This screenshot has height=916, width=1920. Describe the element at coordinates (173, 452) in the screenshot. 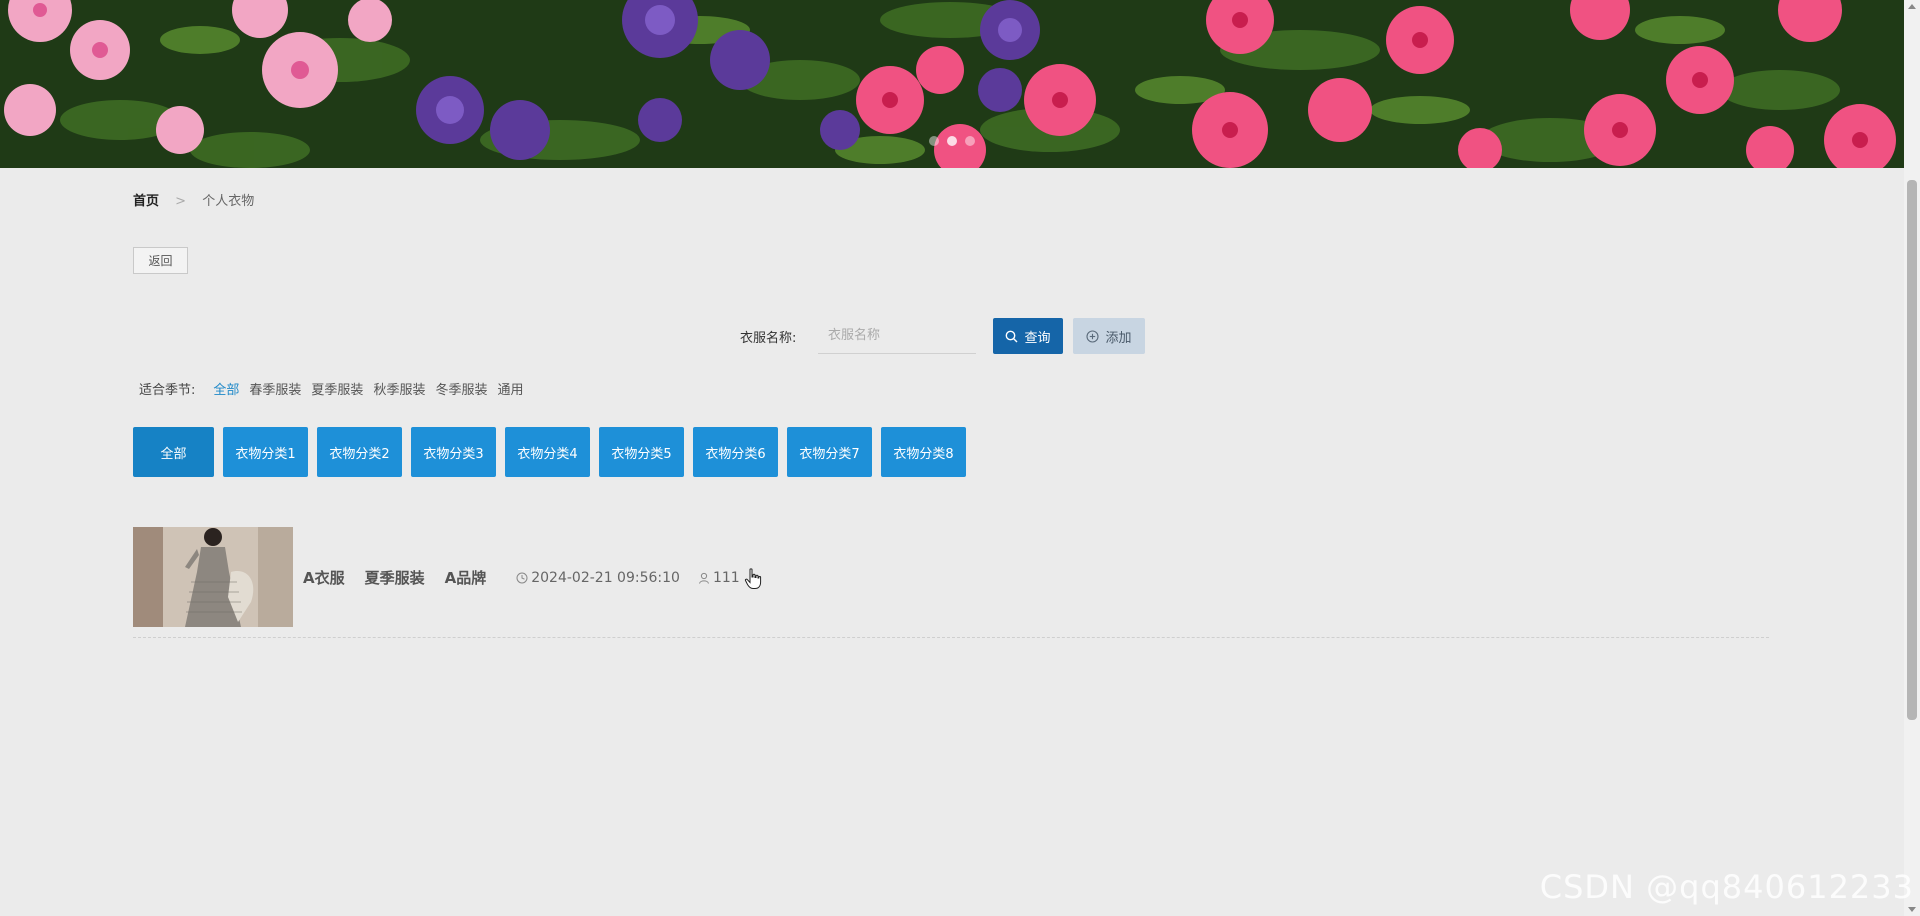

I see `category-button-all: 全部` at that location.